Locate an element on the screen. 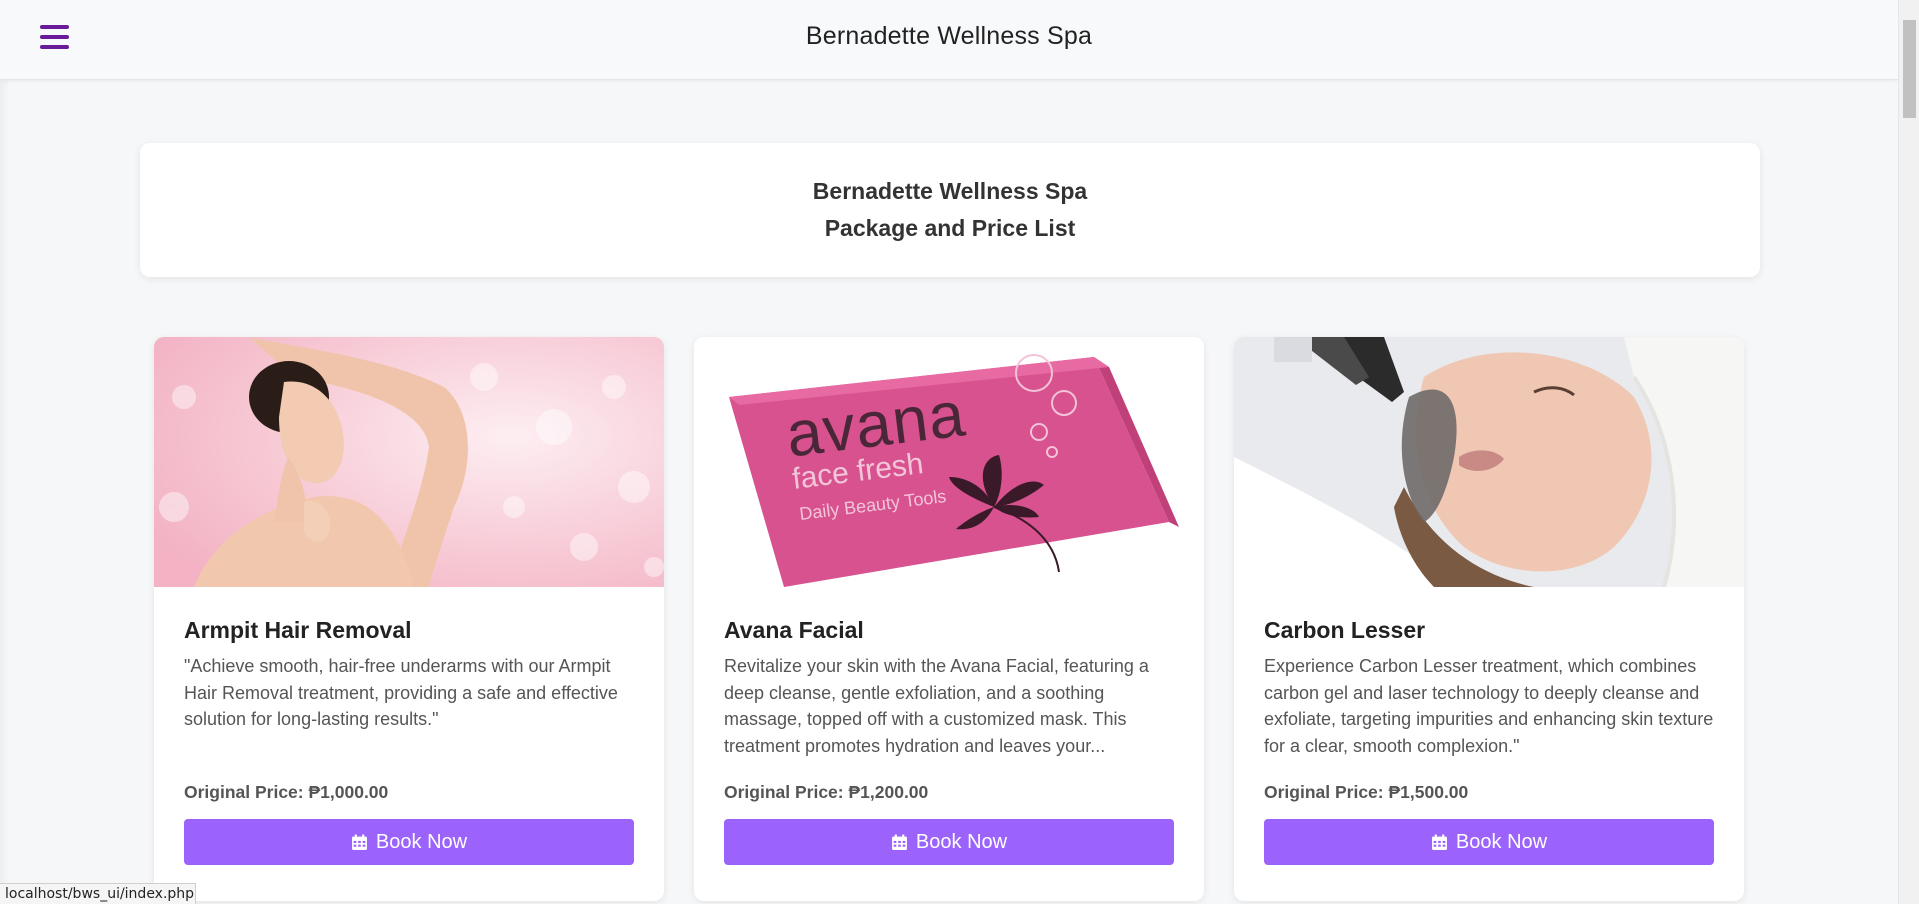  service-price: Original Price: ₱1,200.00 is located at coordinates (826, 792).